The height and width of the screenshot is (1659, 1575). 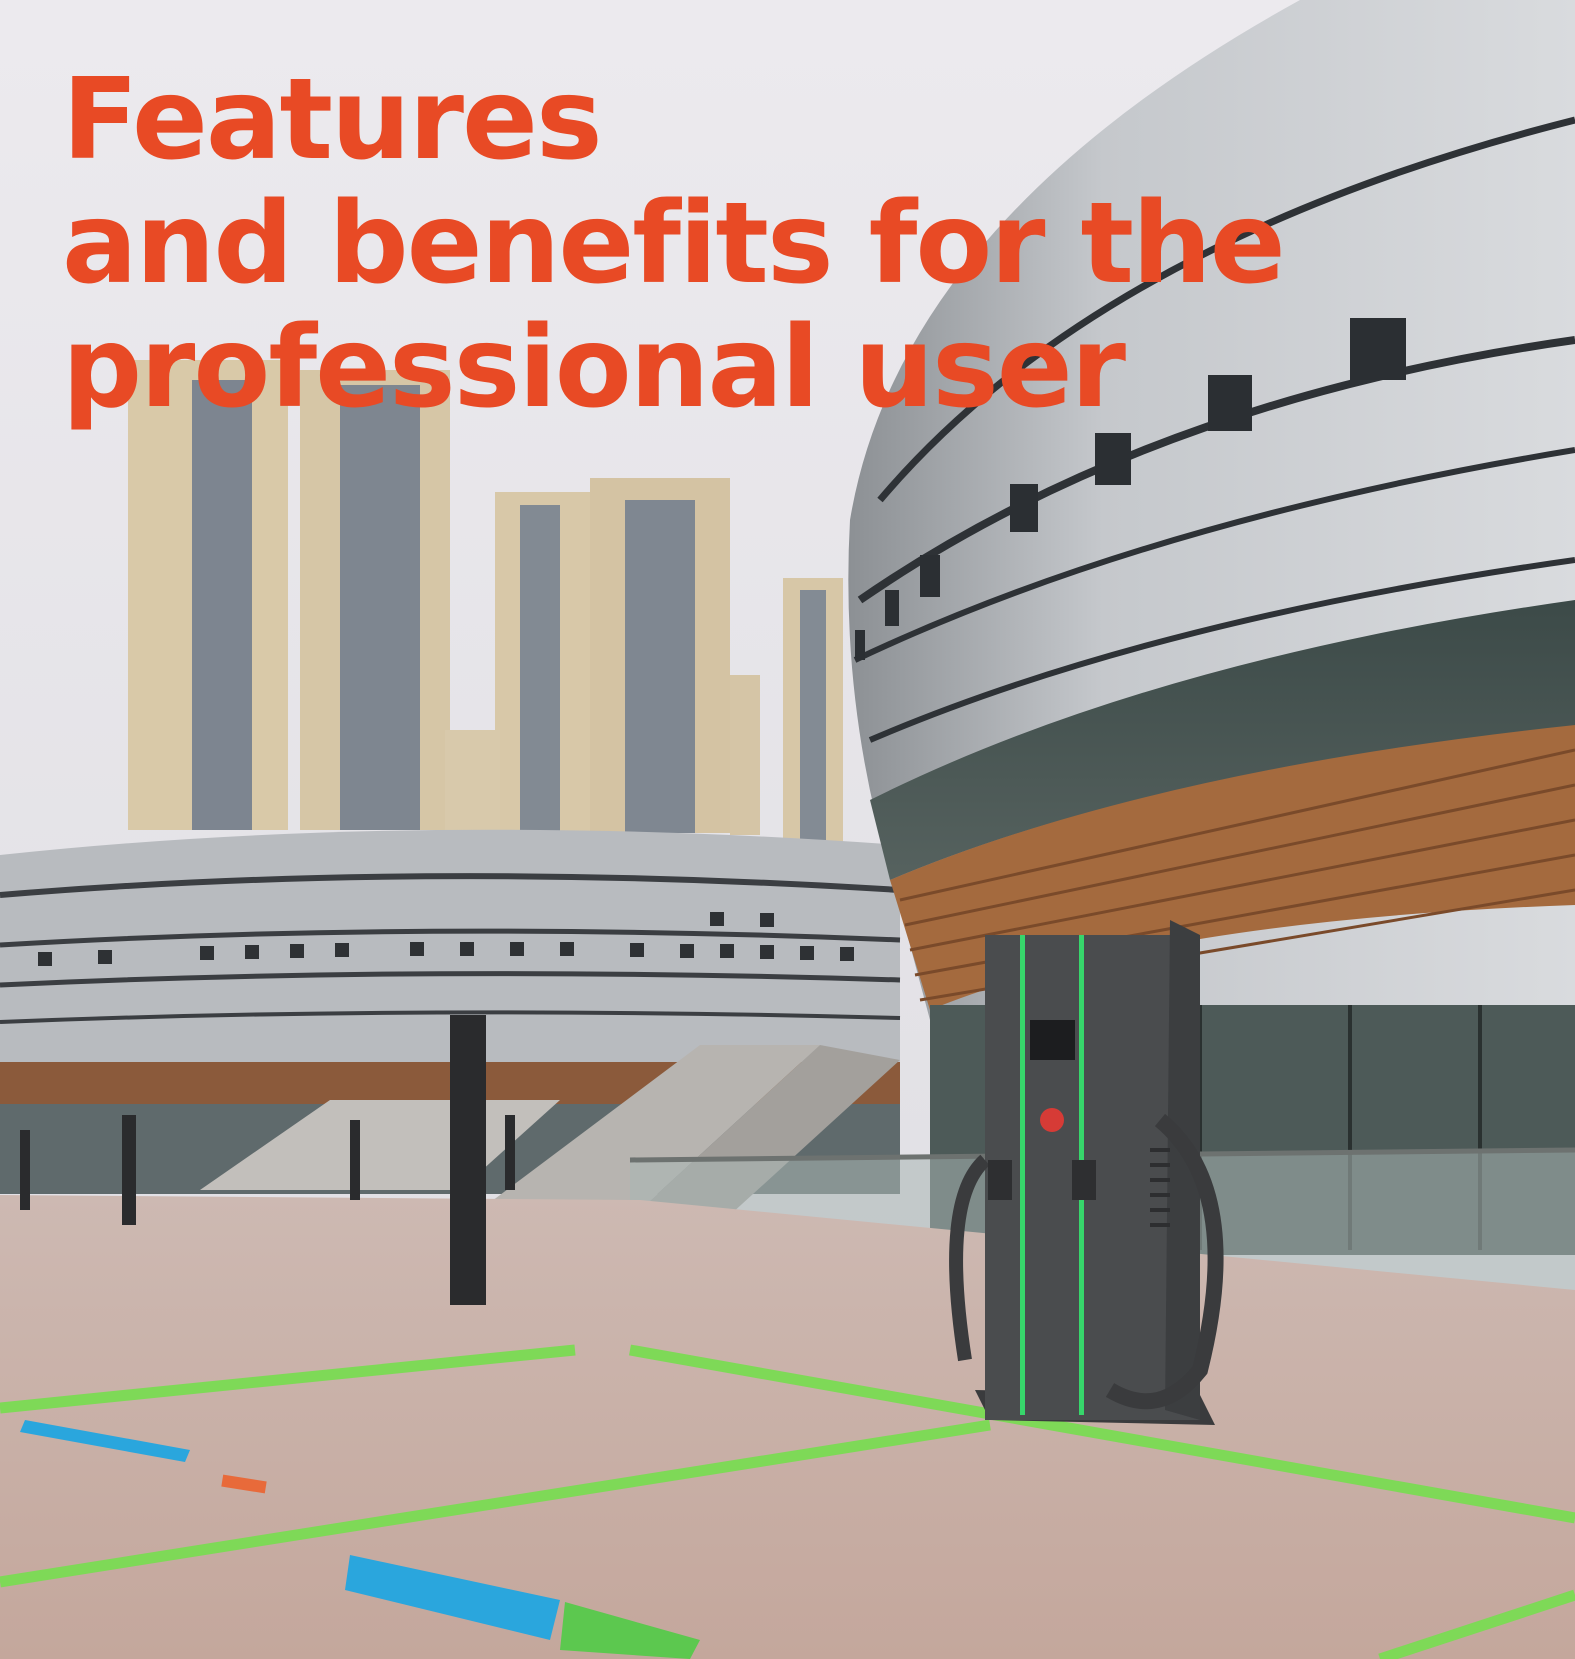 I want to click on title-line-1: Features, so click(x=332, y=120).